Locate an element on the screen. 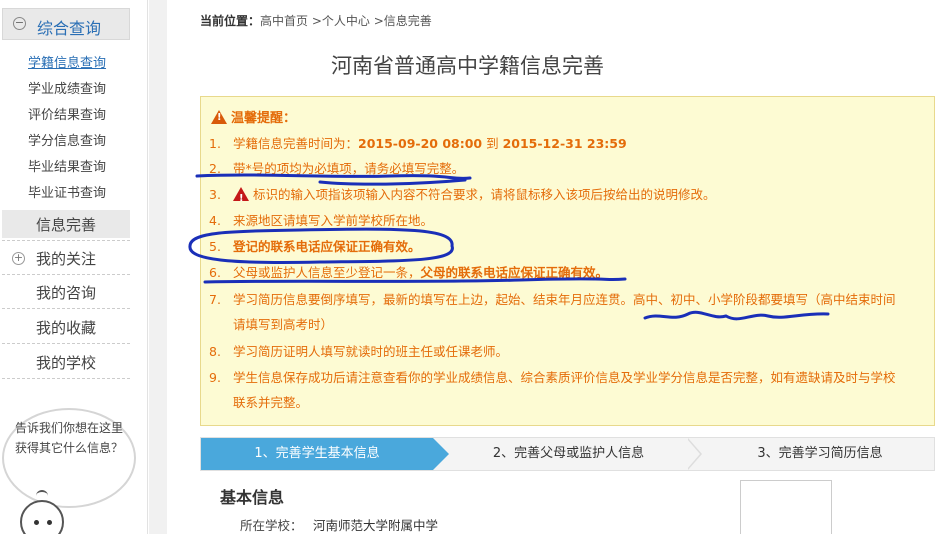  sidebar-item-label: 我的收藏 is located at coordinates (66, 328).